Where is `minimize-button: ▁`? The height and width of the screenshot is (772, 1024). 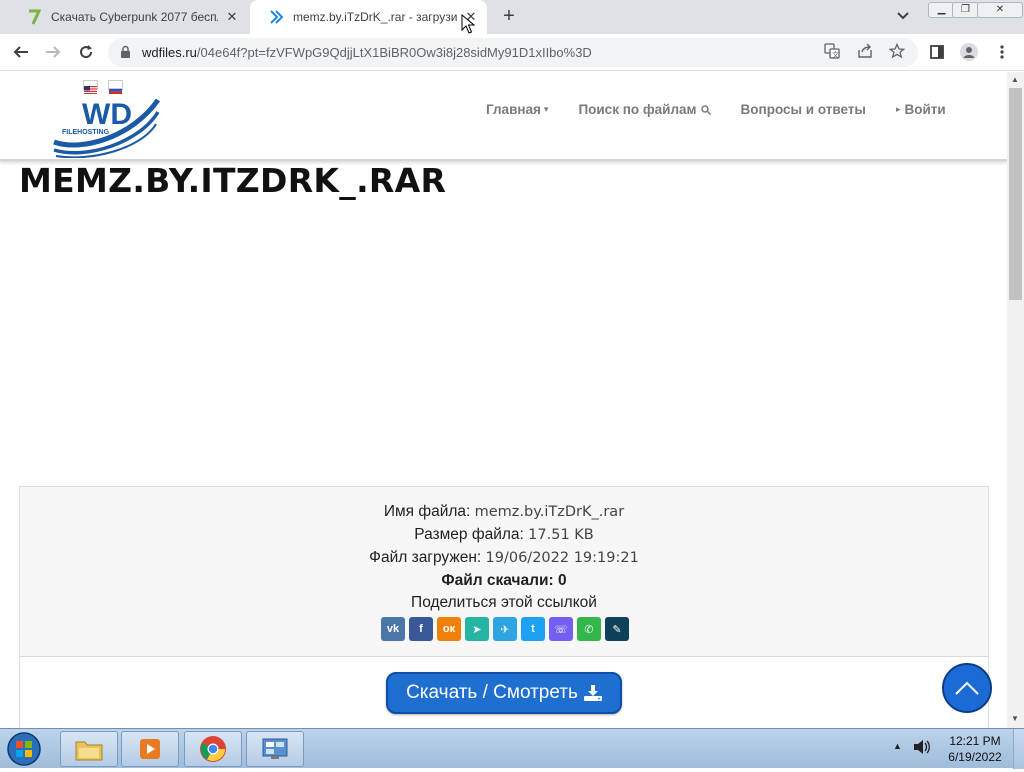
minimize-button: ▁ is located at coordinates (941, 10).